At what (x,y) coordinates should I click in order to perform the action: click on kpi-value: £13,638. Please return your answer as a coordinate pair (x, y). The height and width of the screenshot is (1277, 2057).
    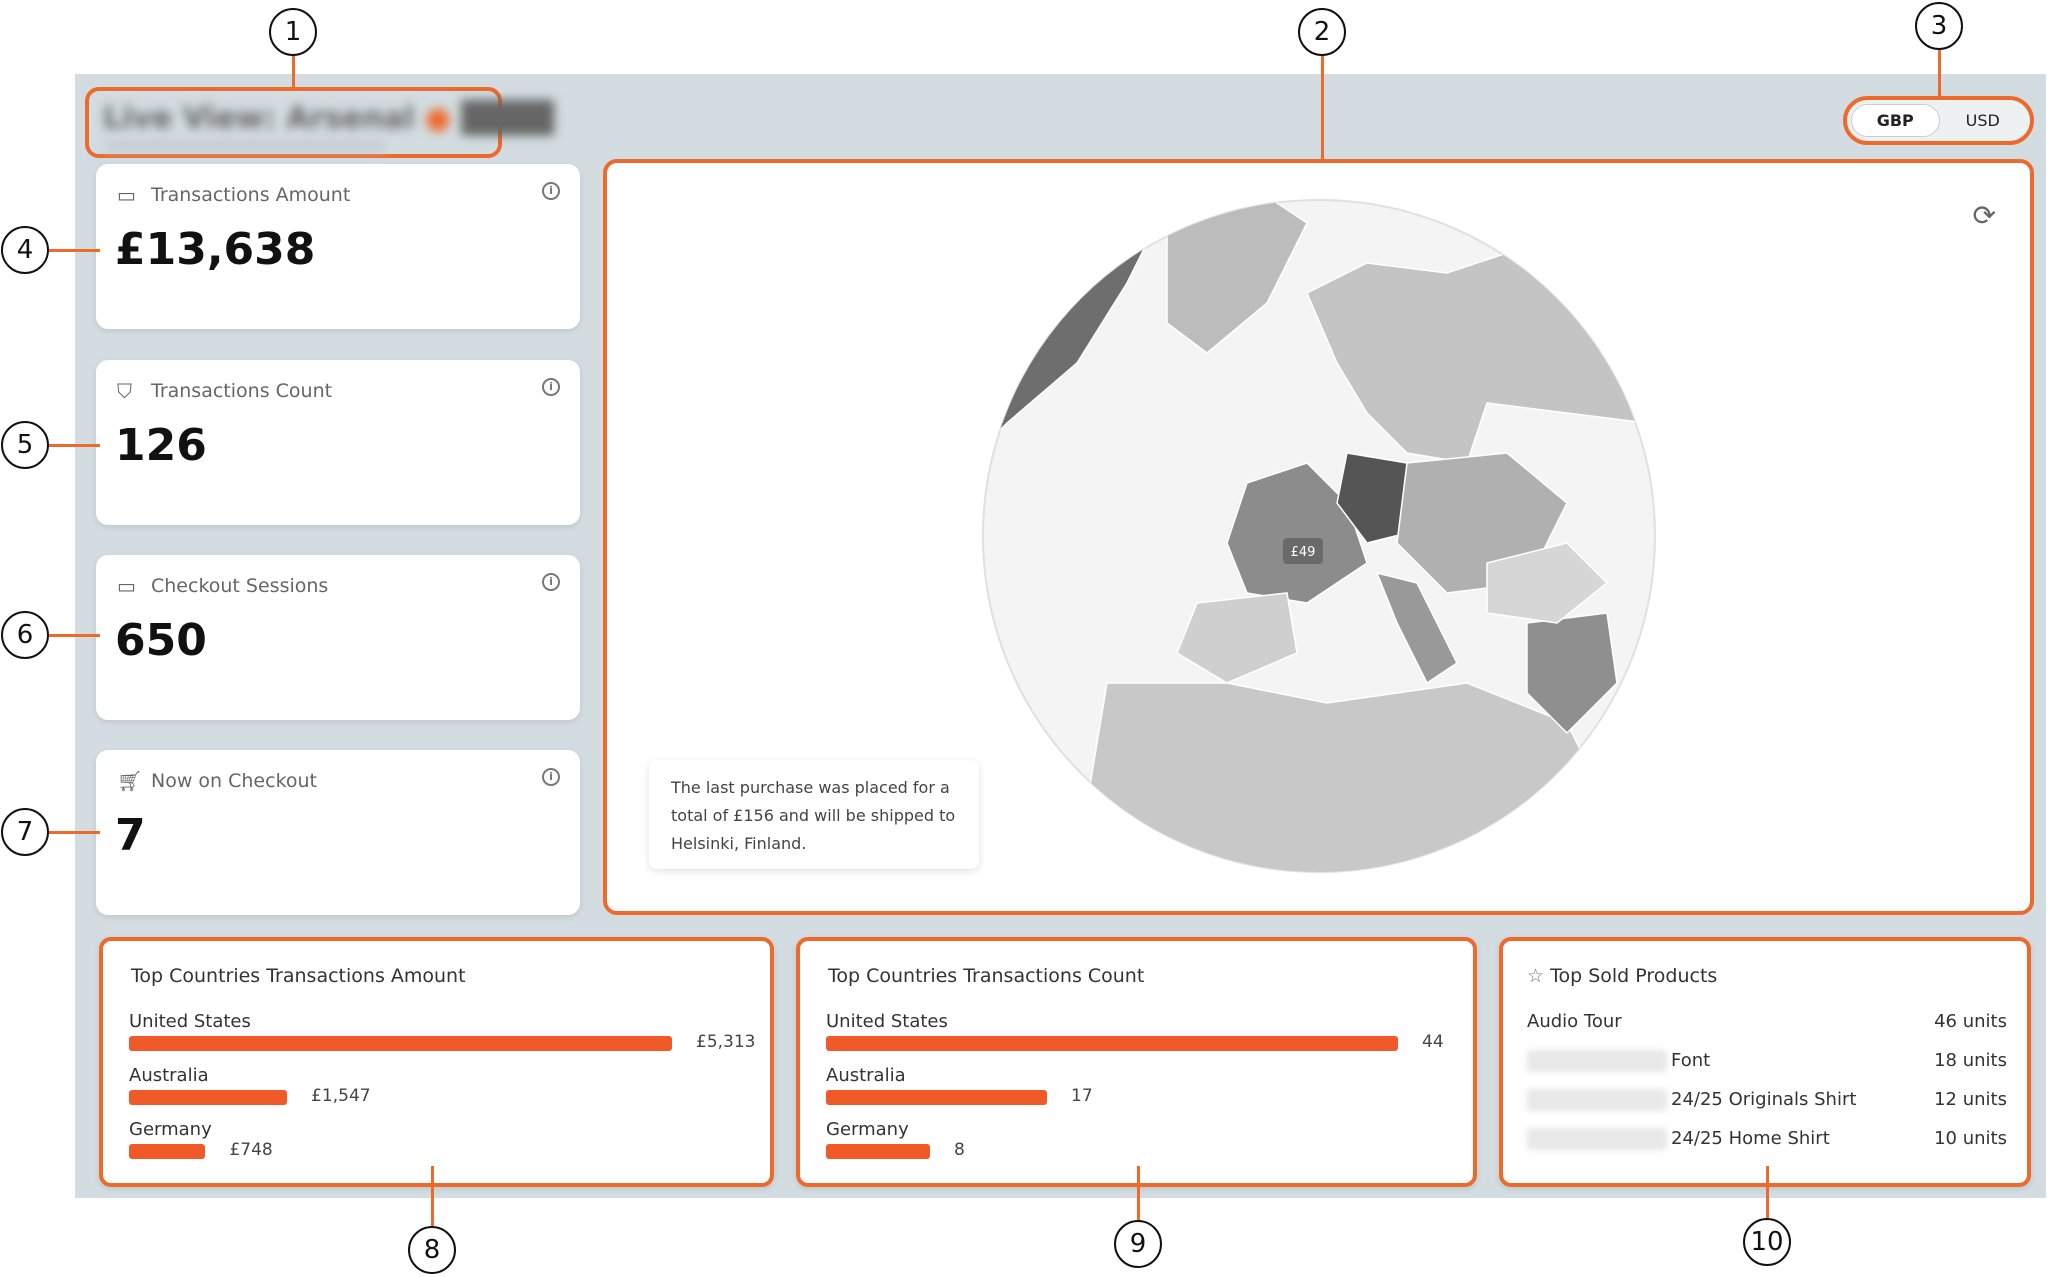
    Looking at the image, I should click on (215, 249).